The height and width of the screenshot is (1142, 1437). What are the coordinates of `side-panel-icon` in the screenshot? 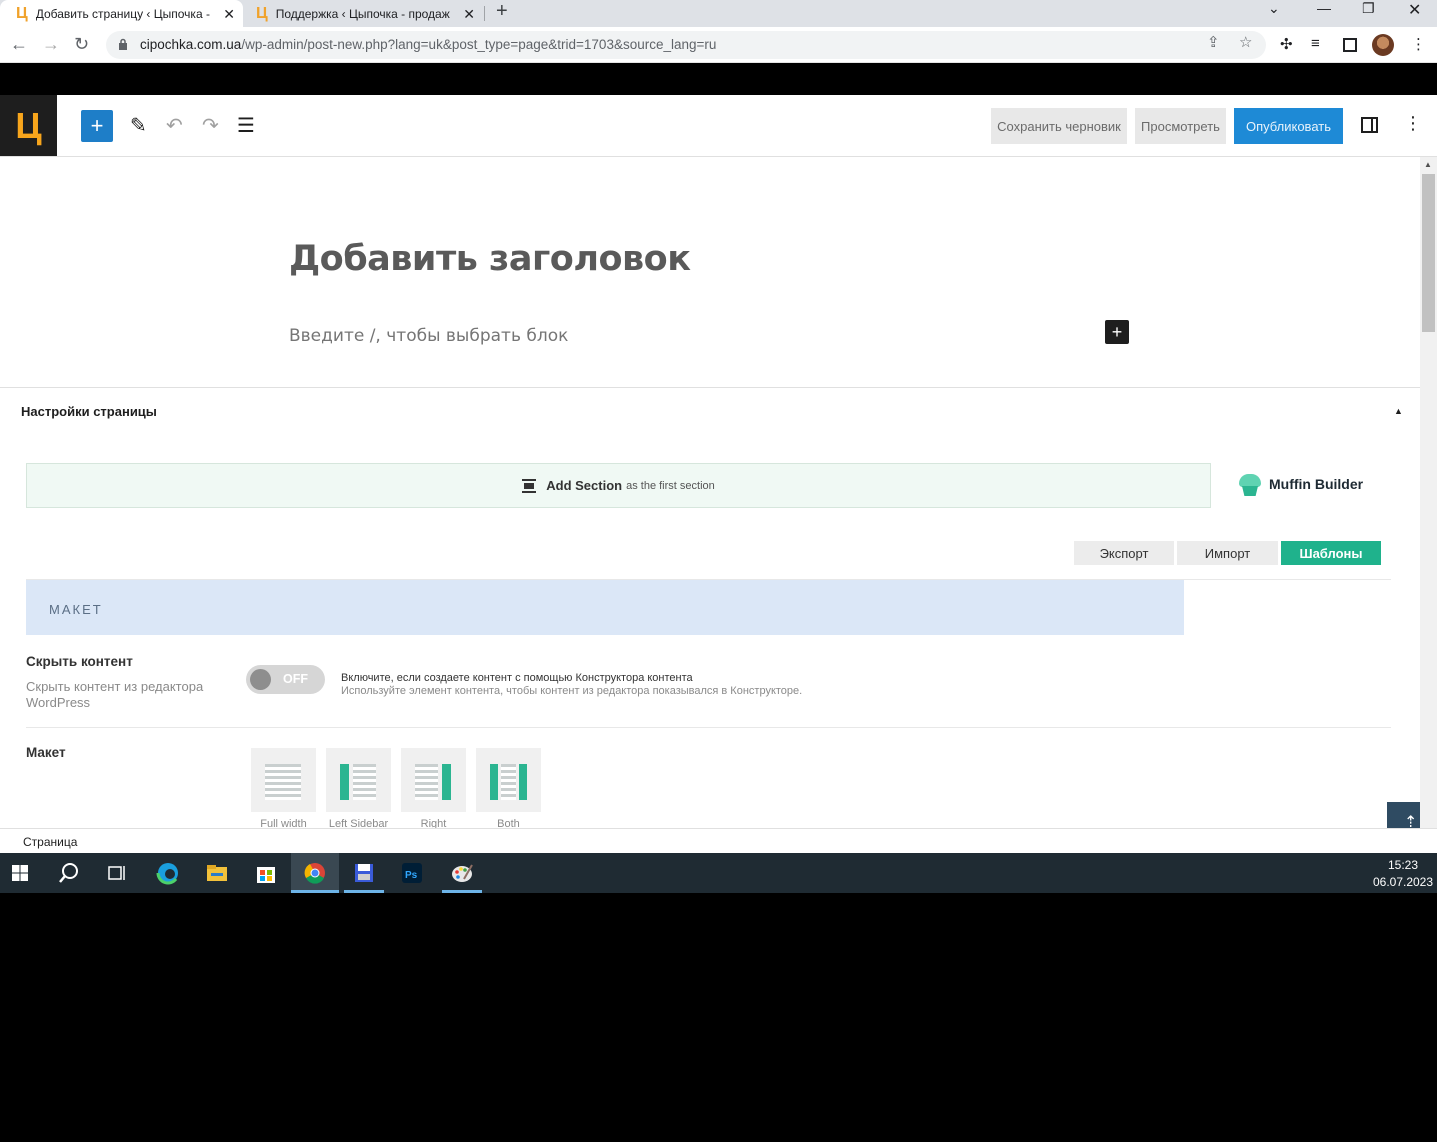 It's located at (1350, 45).